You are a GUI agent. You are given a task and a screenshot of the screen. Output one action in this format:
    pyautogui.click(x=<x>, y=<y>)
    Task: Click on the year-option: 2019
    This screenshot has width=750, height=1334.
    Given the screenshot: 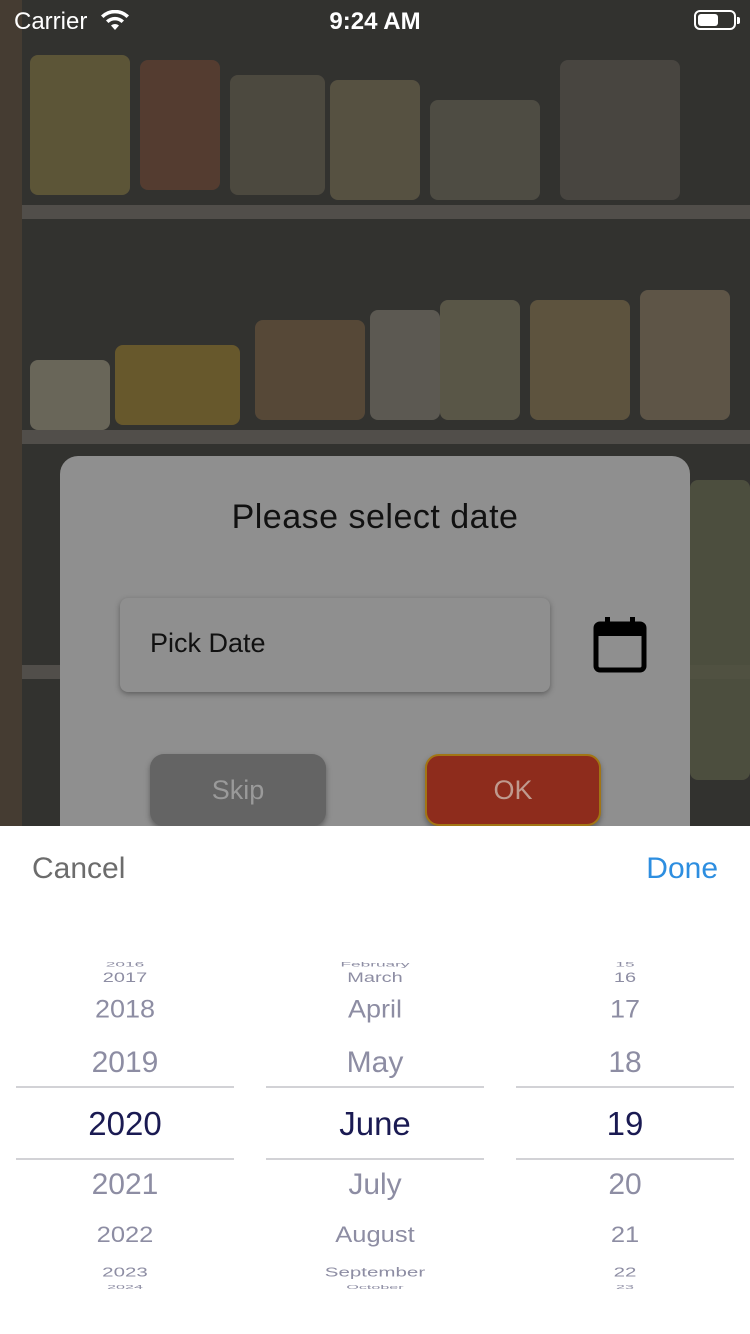 What is the action you would take?
    pyautogui.click(x=125, y=1063)
    